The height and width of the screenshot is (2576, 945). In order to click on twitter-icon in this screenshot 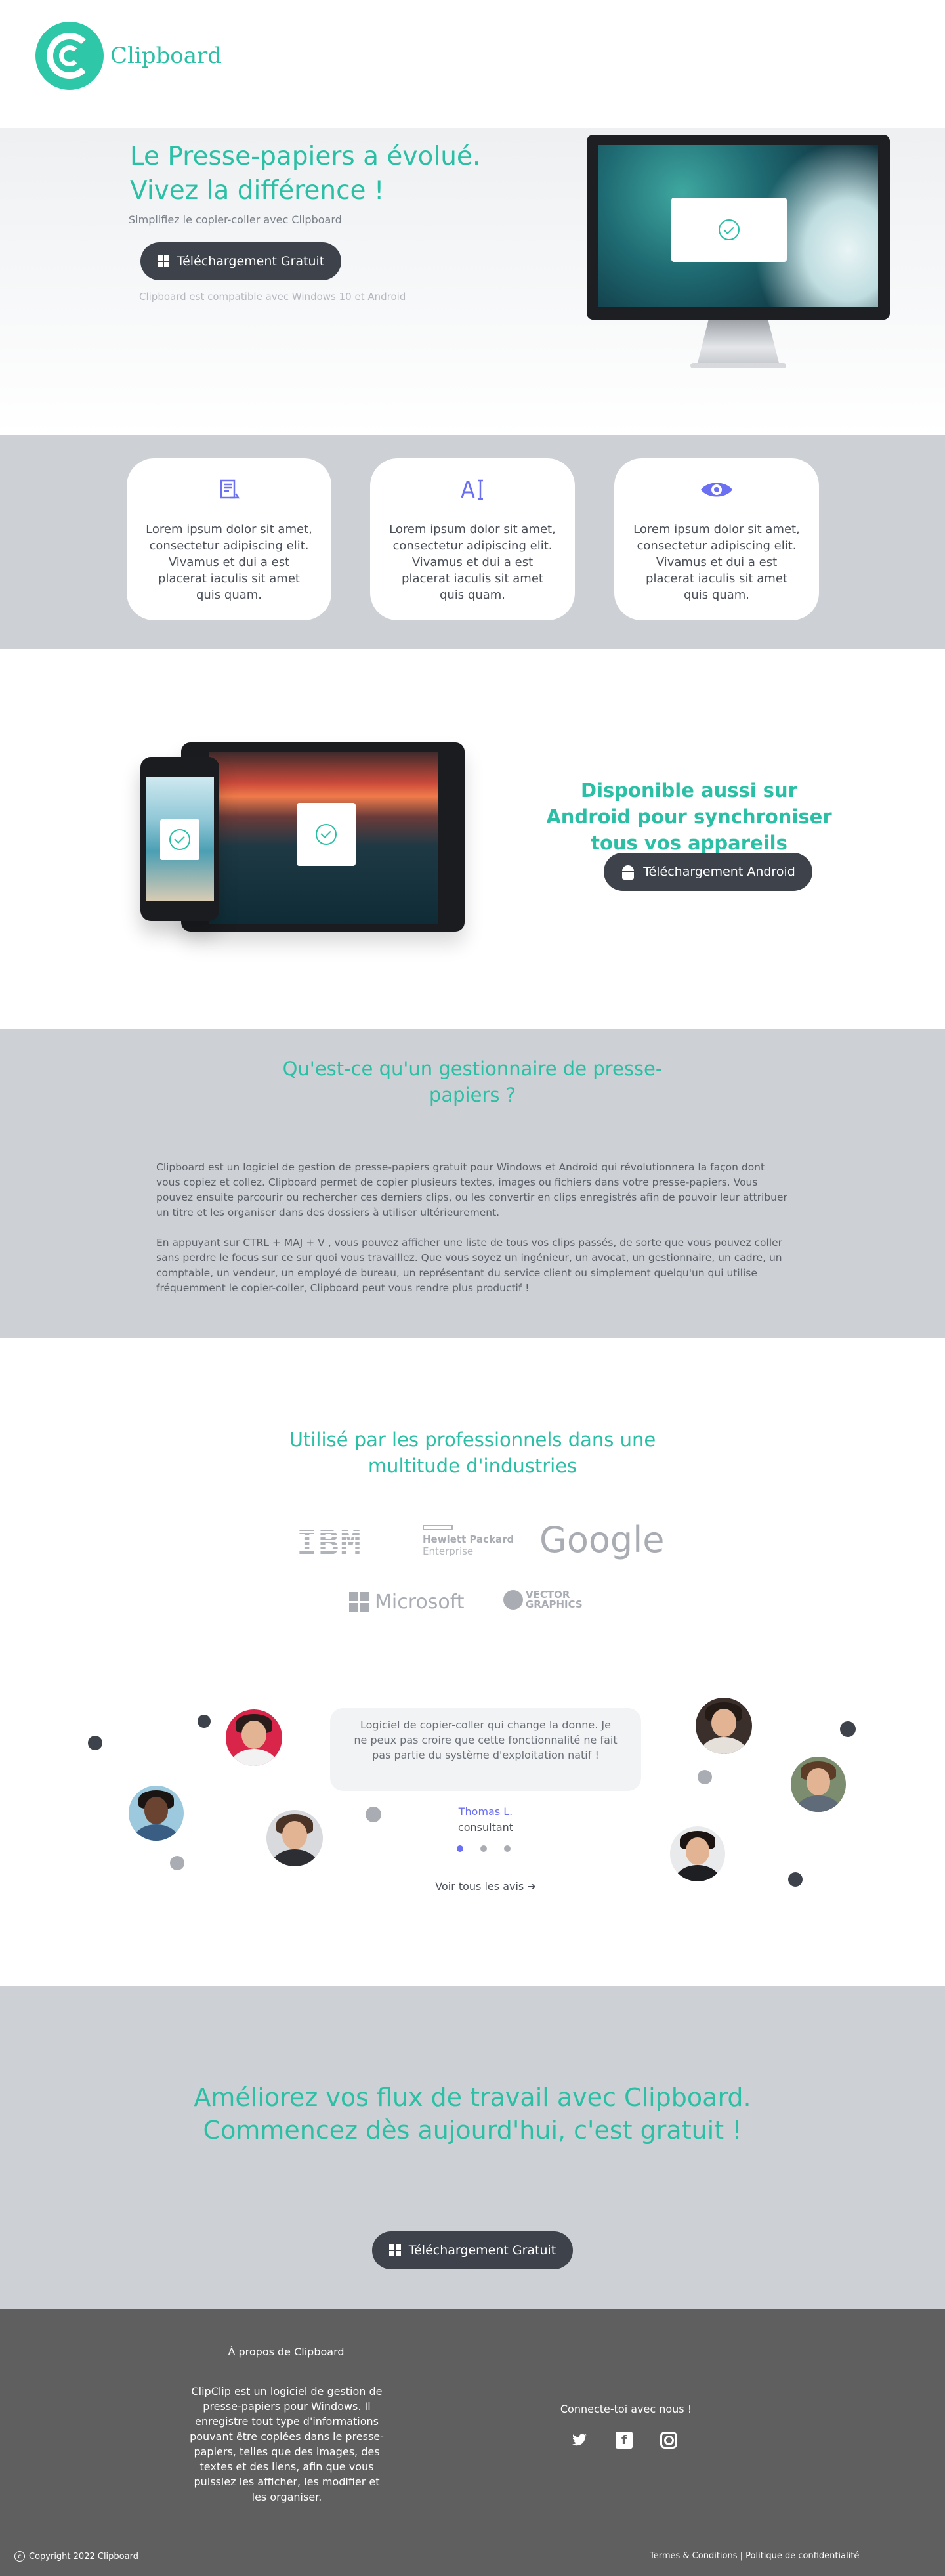, I will do `click(579, 2440)`.